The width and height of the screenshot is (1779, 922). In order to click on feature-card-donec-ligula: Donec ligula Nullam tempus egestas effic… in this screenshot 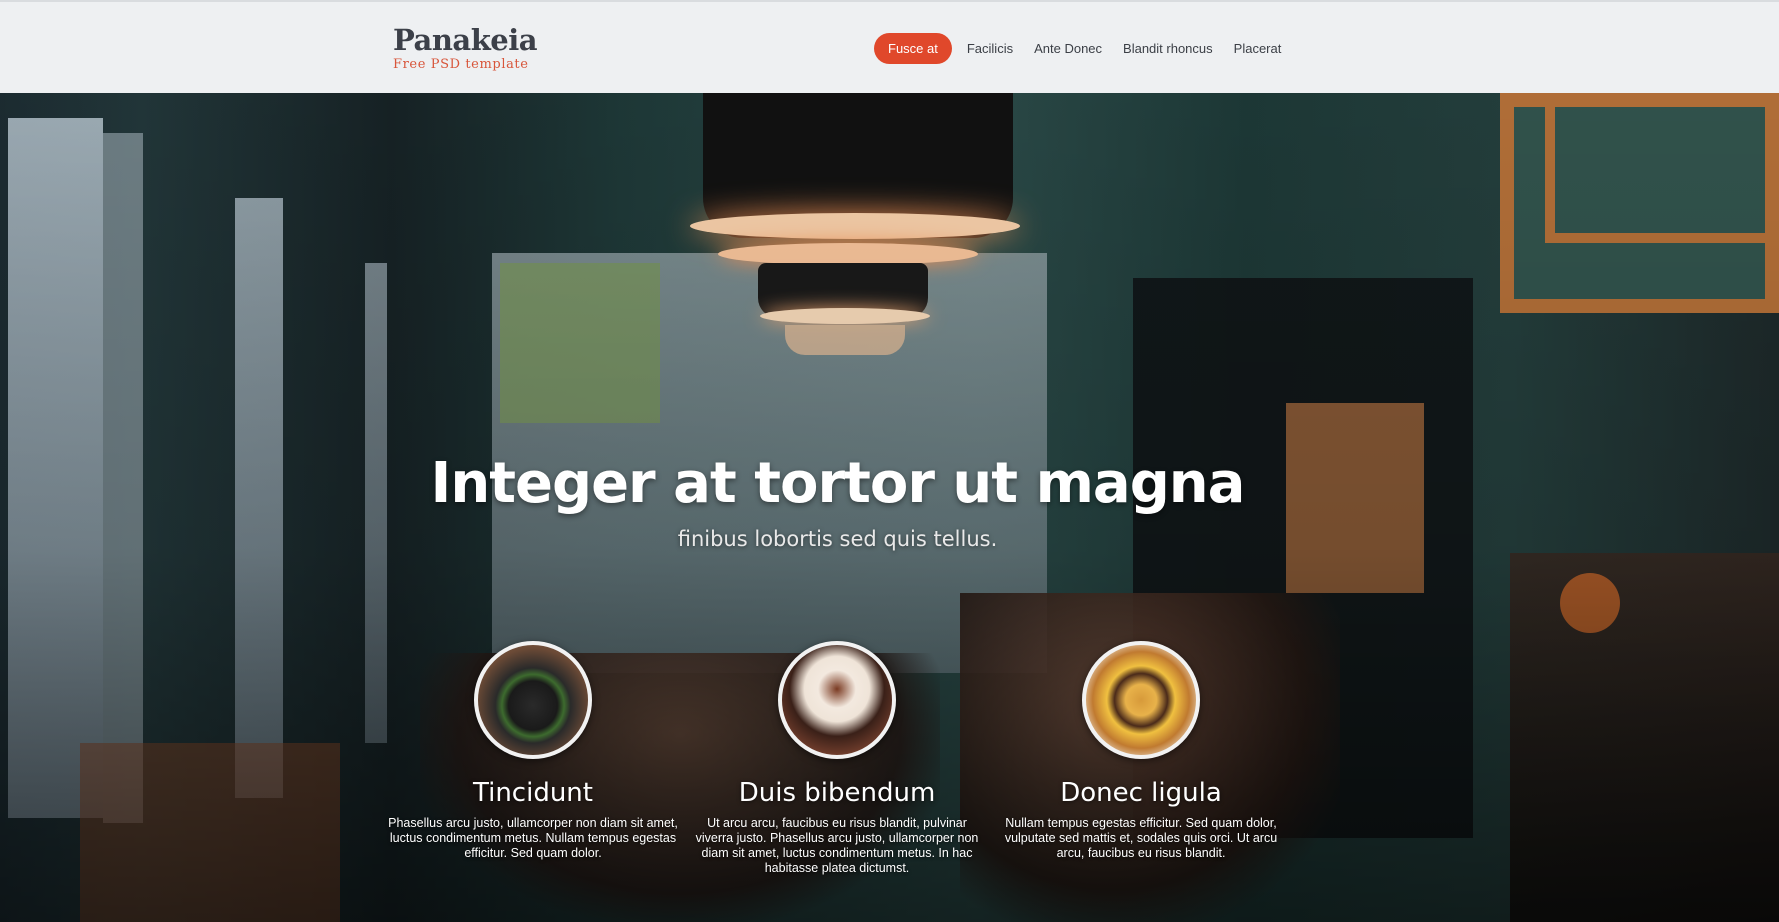, I will do `click(1141, 751)`.